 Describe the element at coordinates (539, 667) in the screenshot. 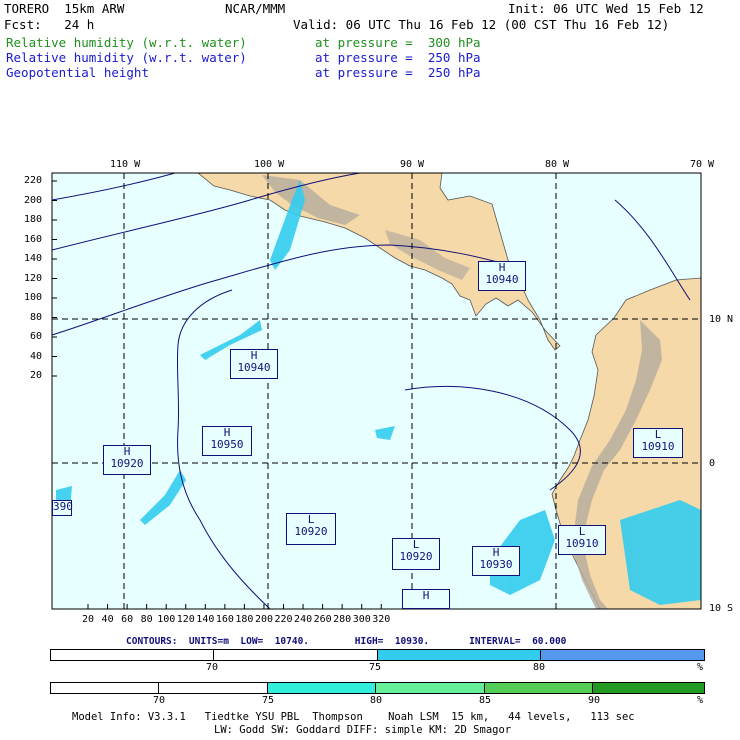

I see `legend-blue-label: 80` at that location.